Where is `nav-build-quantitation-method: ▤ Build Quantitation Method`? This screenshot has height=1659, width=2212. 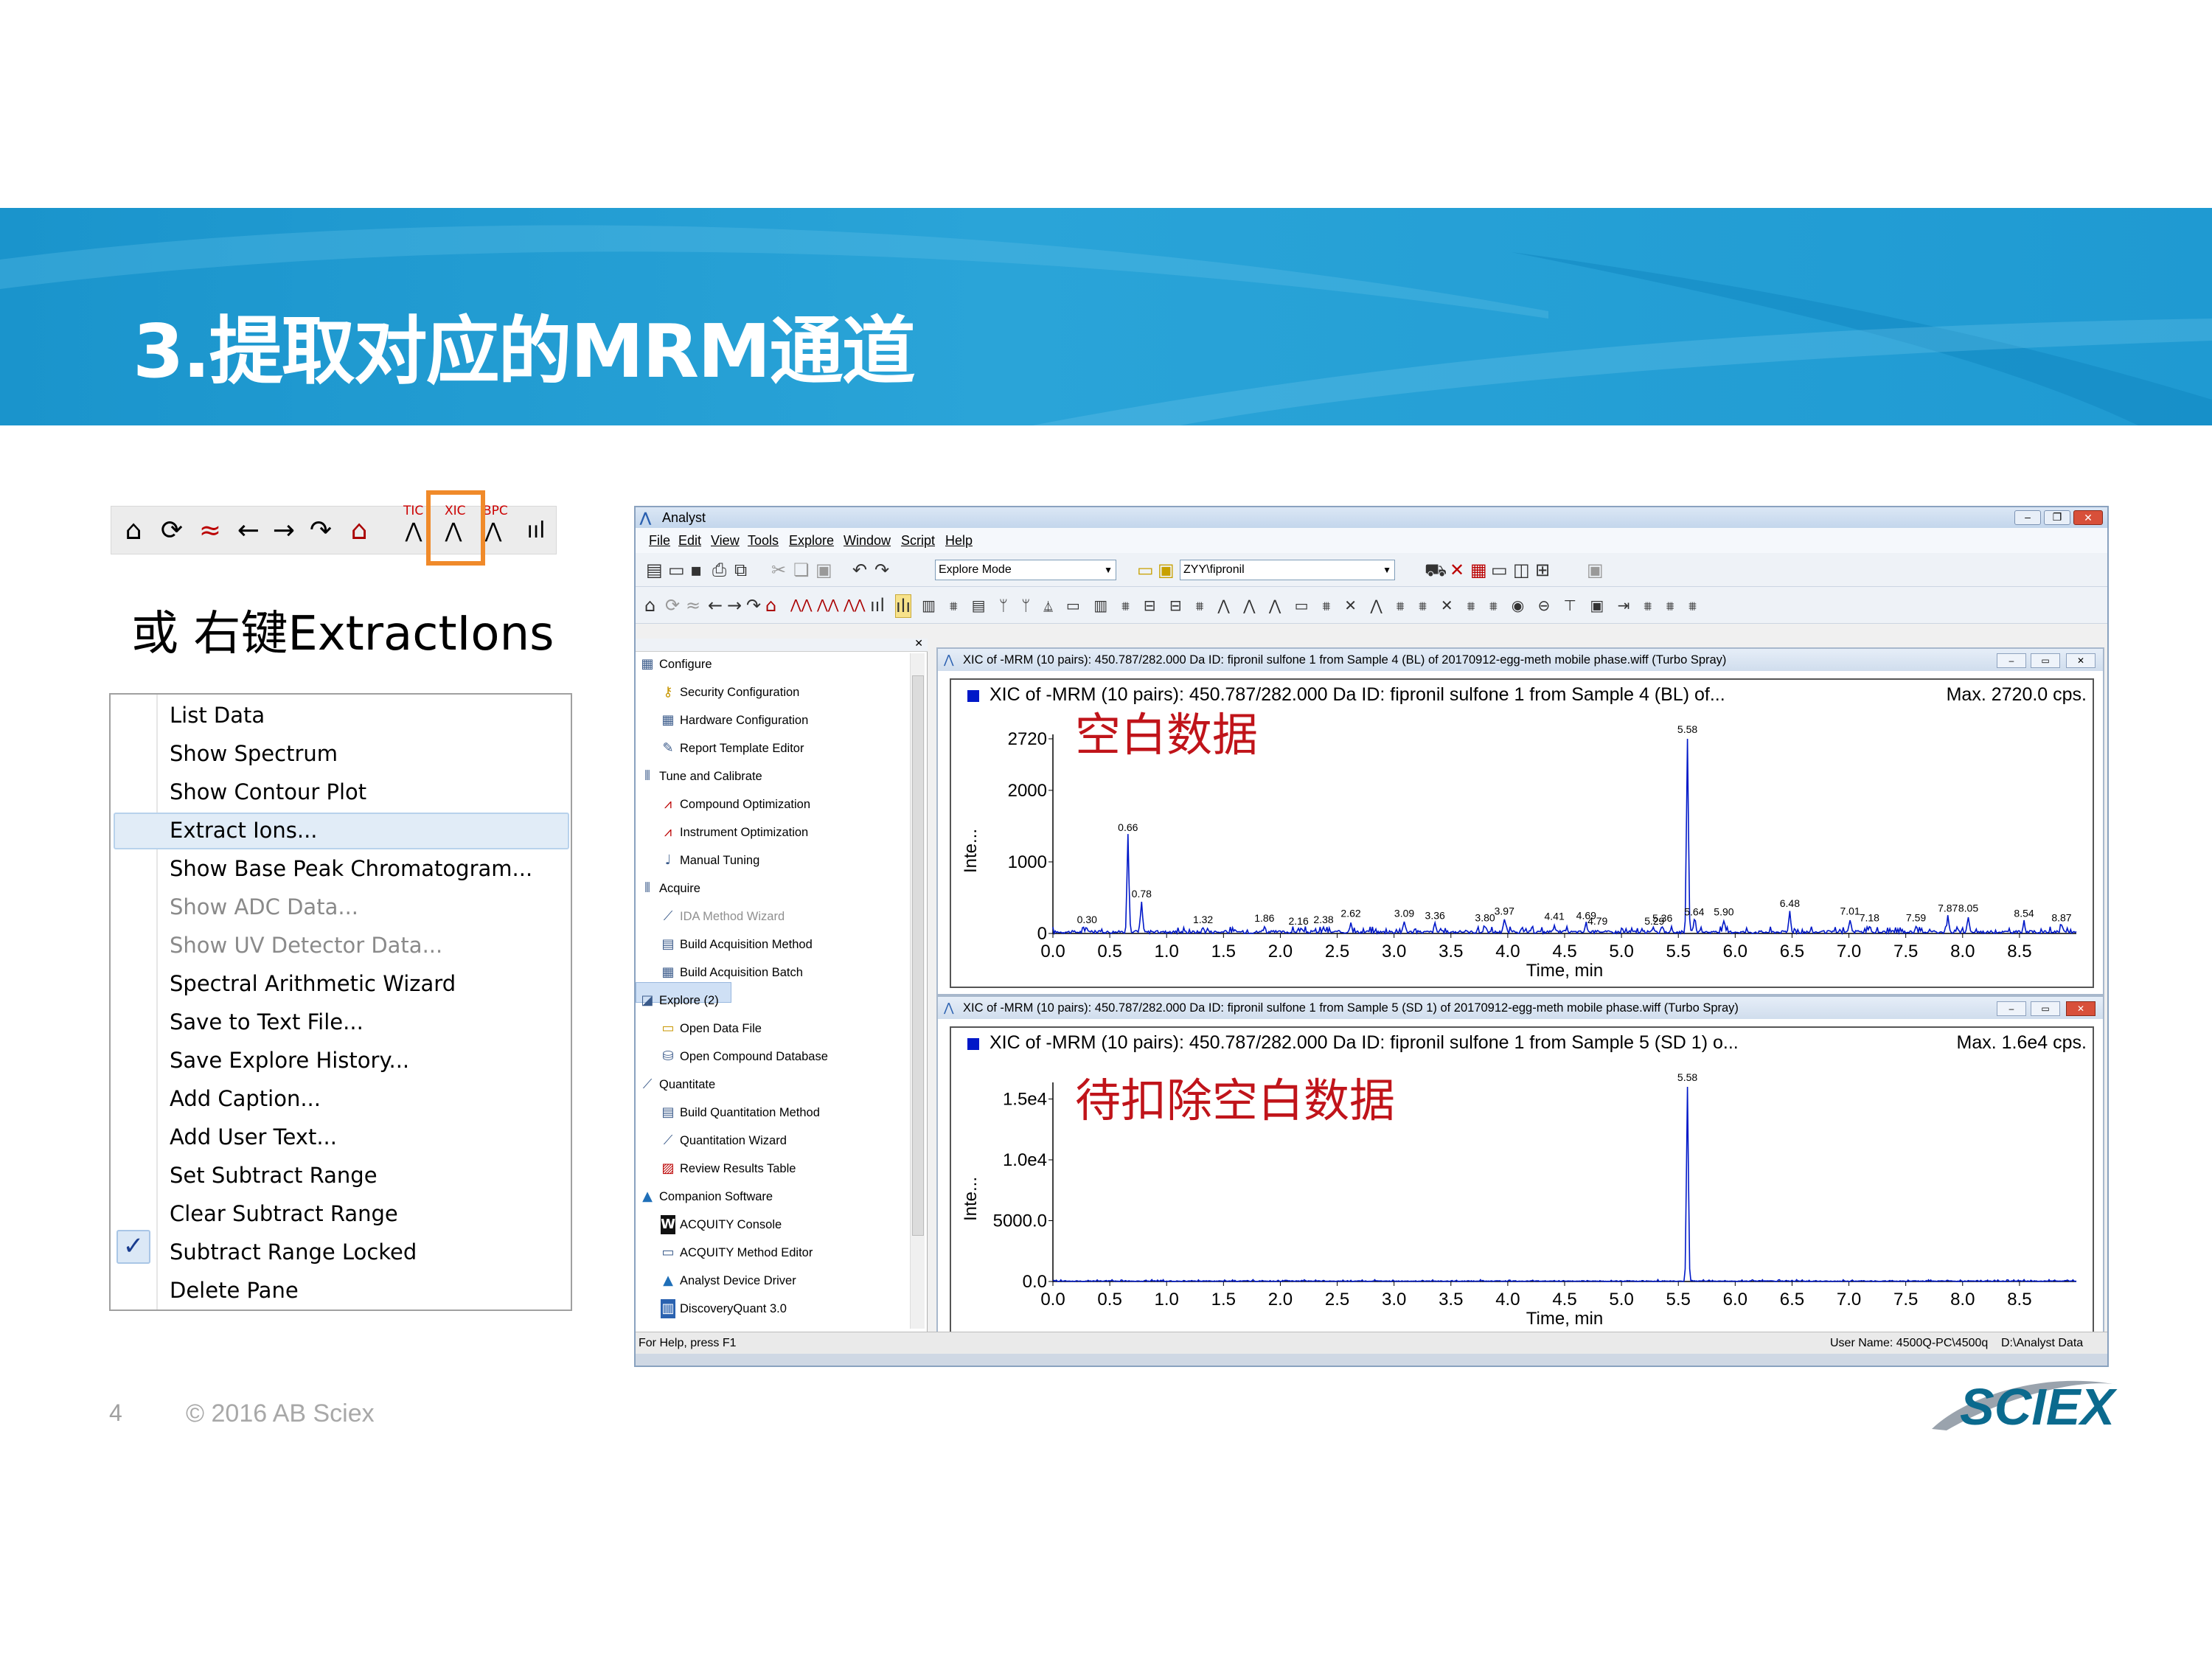 nav-build-quantitation-method: ▤ Build Quantitation Method is located at coordinates (740, 1112).